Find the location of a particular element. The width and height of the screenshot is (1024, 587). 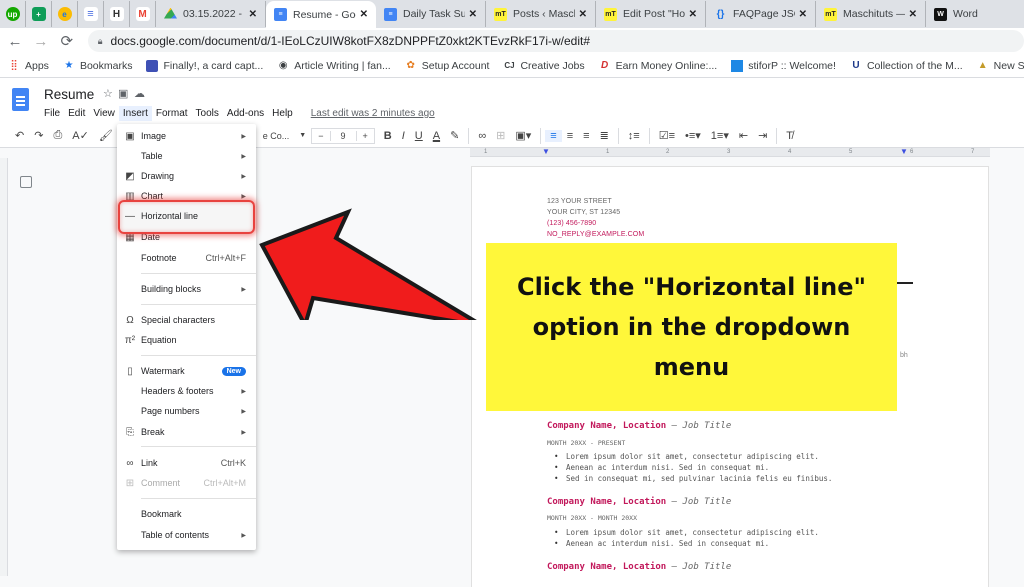

clear-formatting-icon: T̸ is located at coordinates (789, 136).